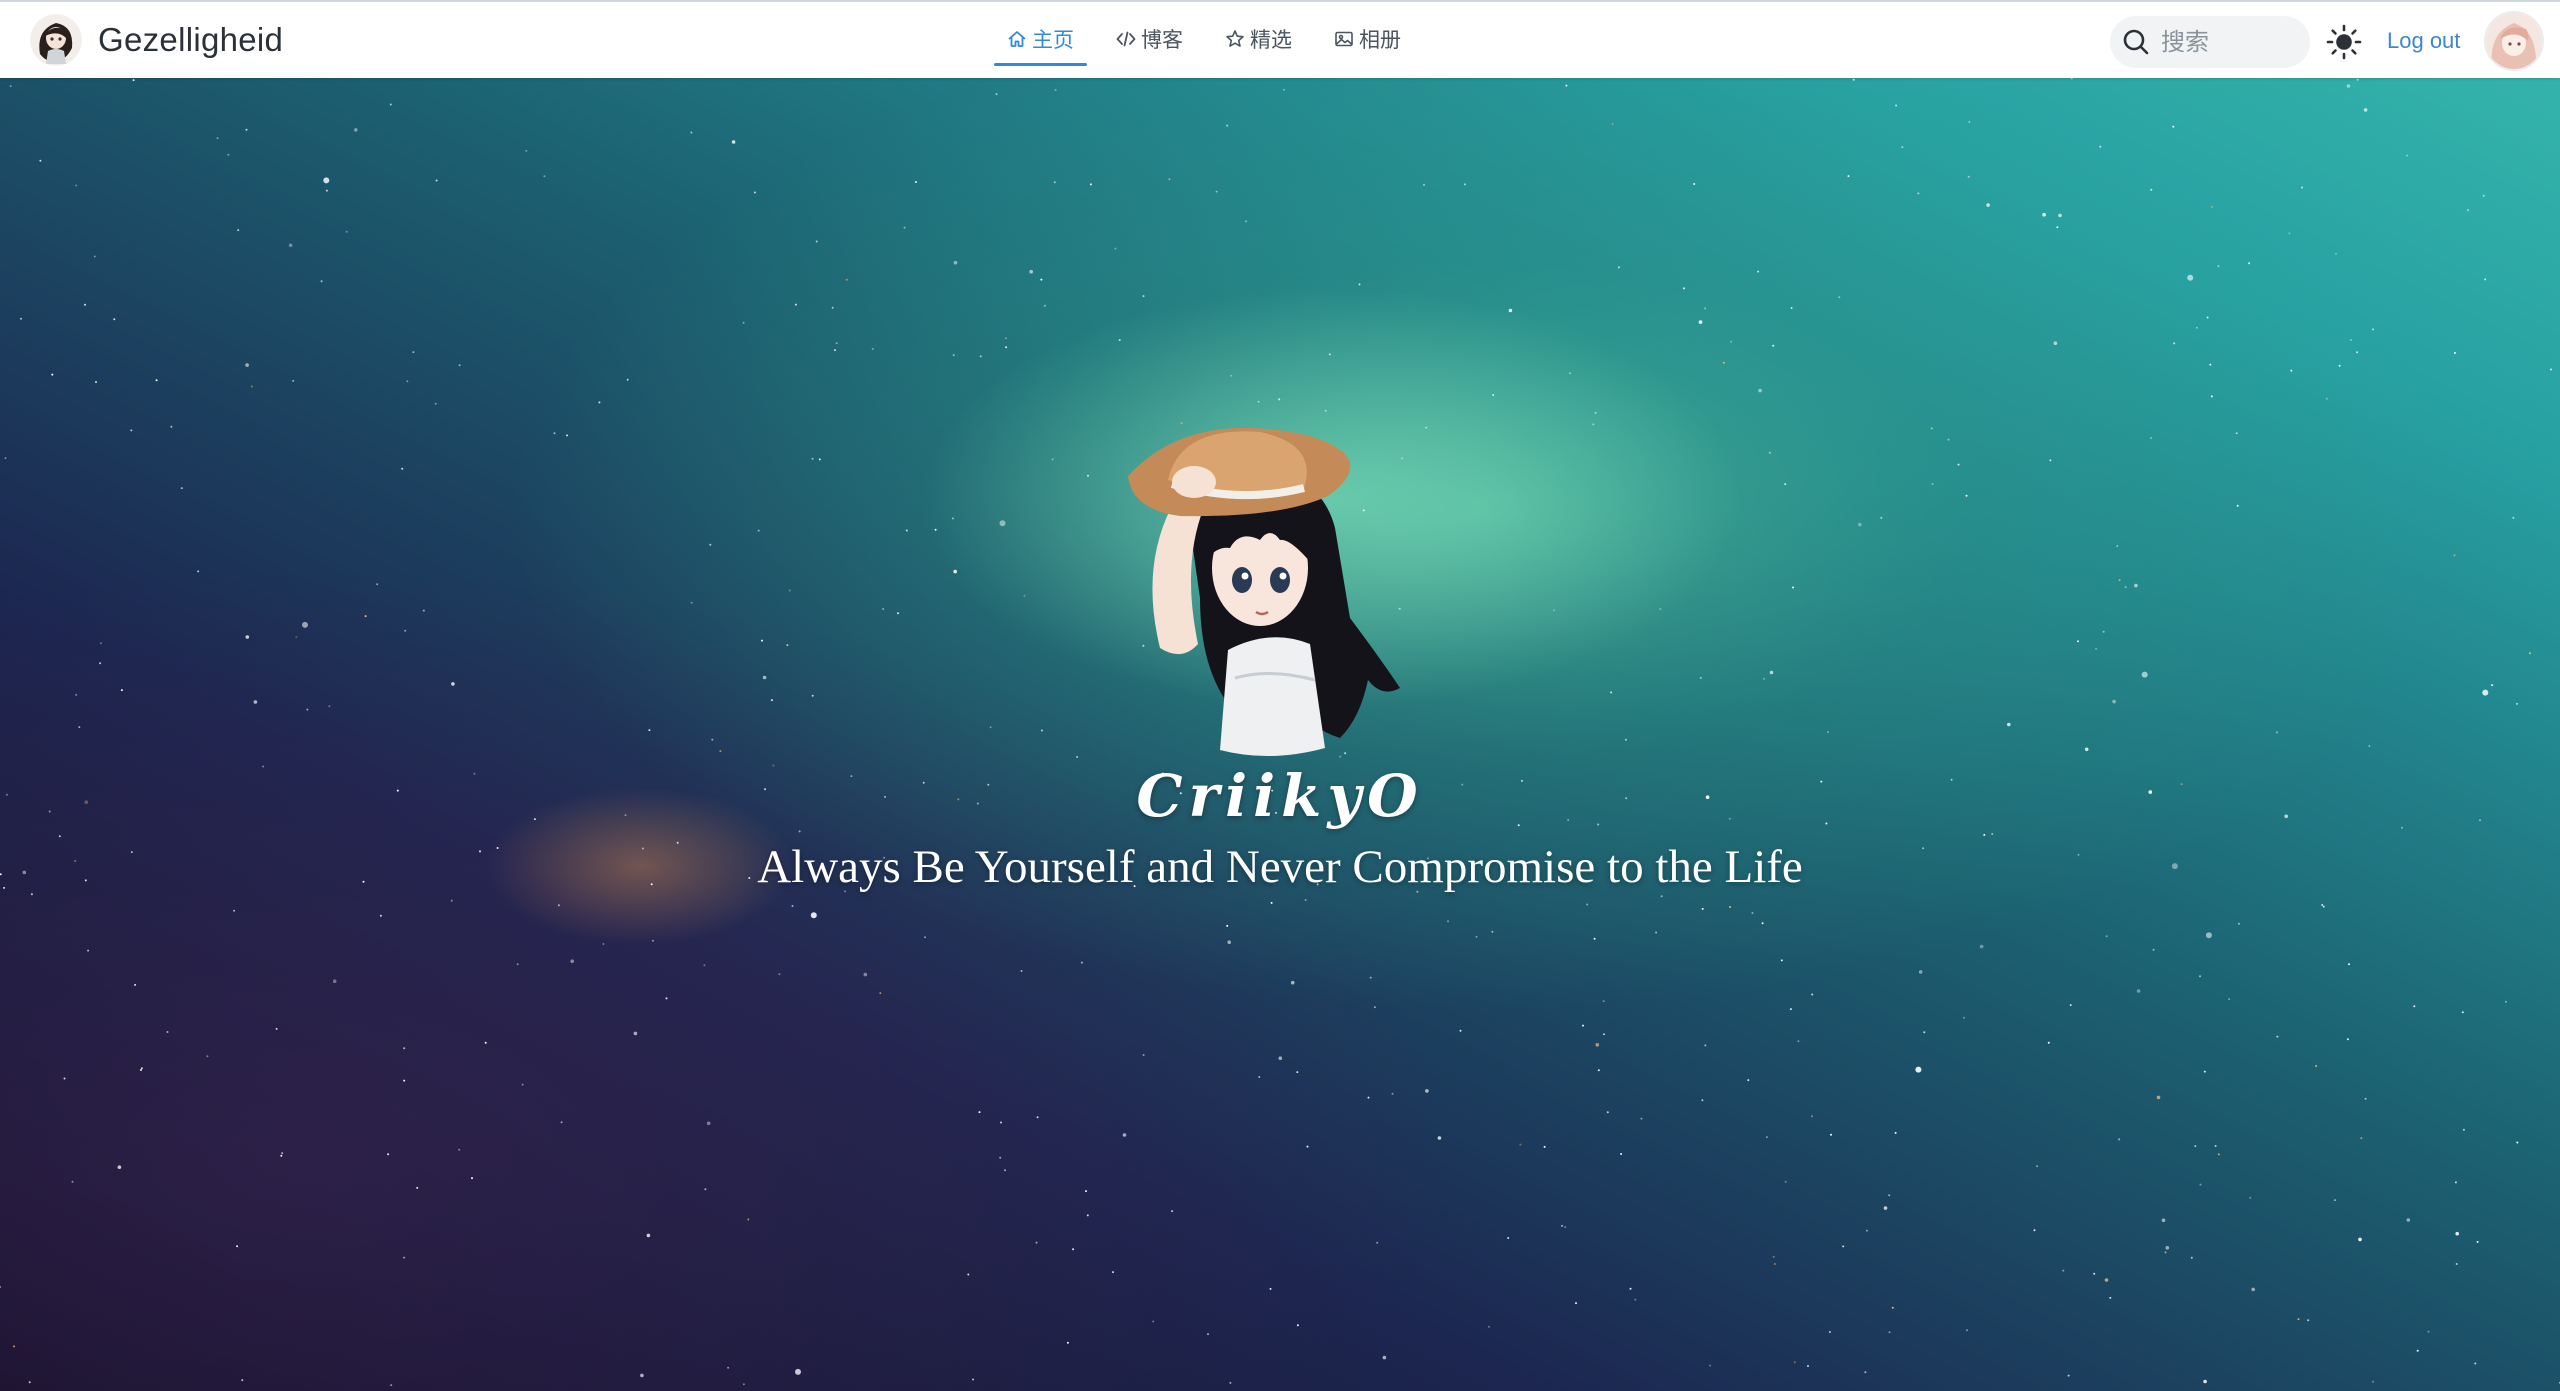 This screenshot has width=2560, height=1391. I want to click on star-icon, so click(1235, 38).